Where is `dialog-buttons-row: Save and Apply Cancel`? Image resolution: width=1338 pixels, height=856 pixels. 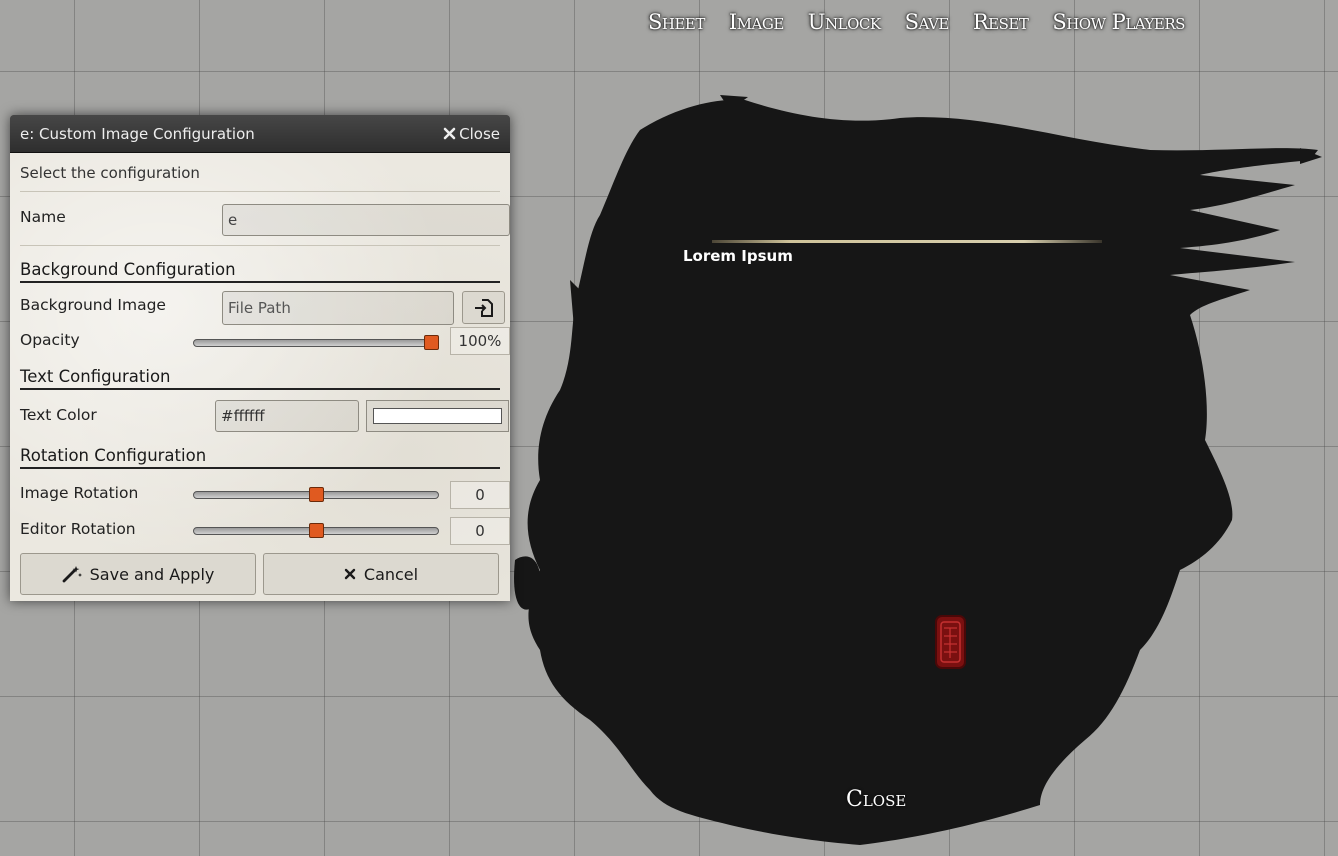
dialog-buttons-row: Save and Apply Cancel is located at coordinates (260, 577).